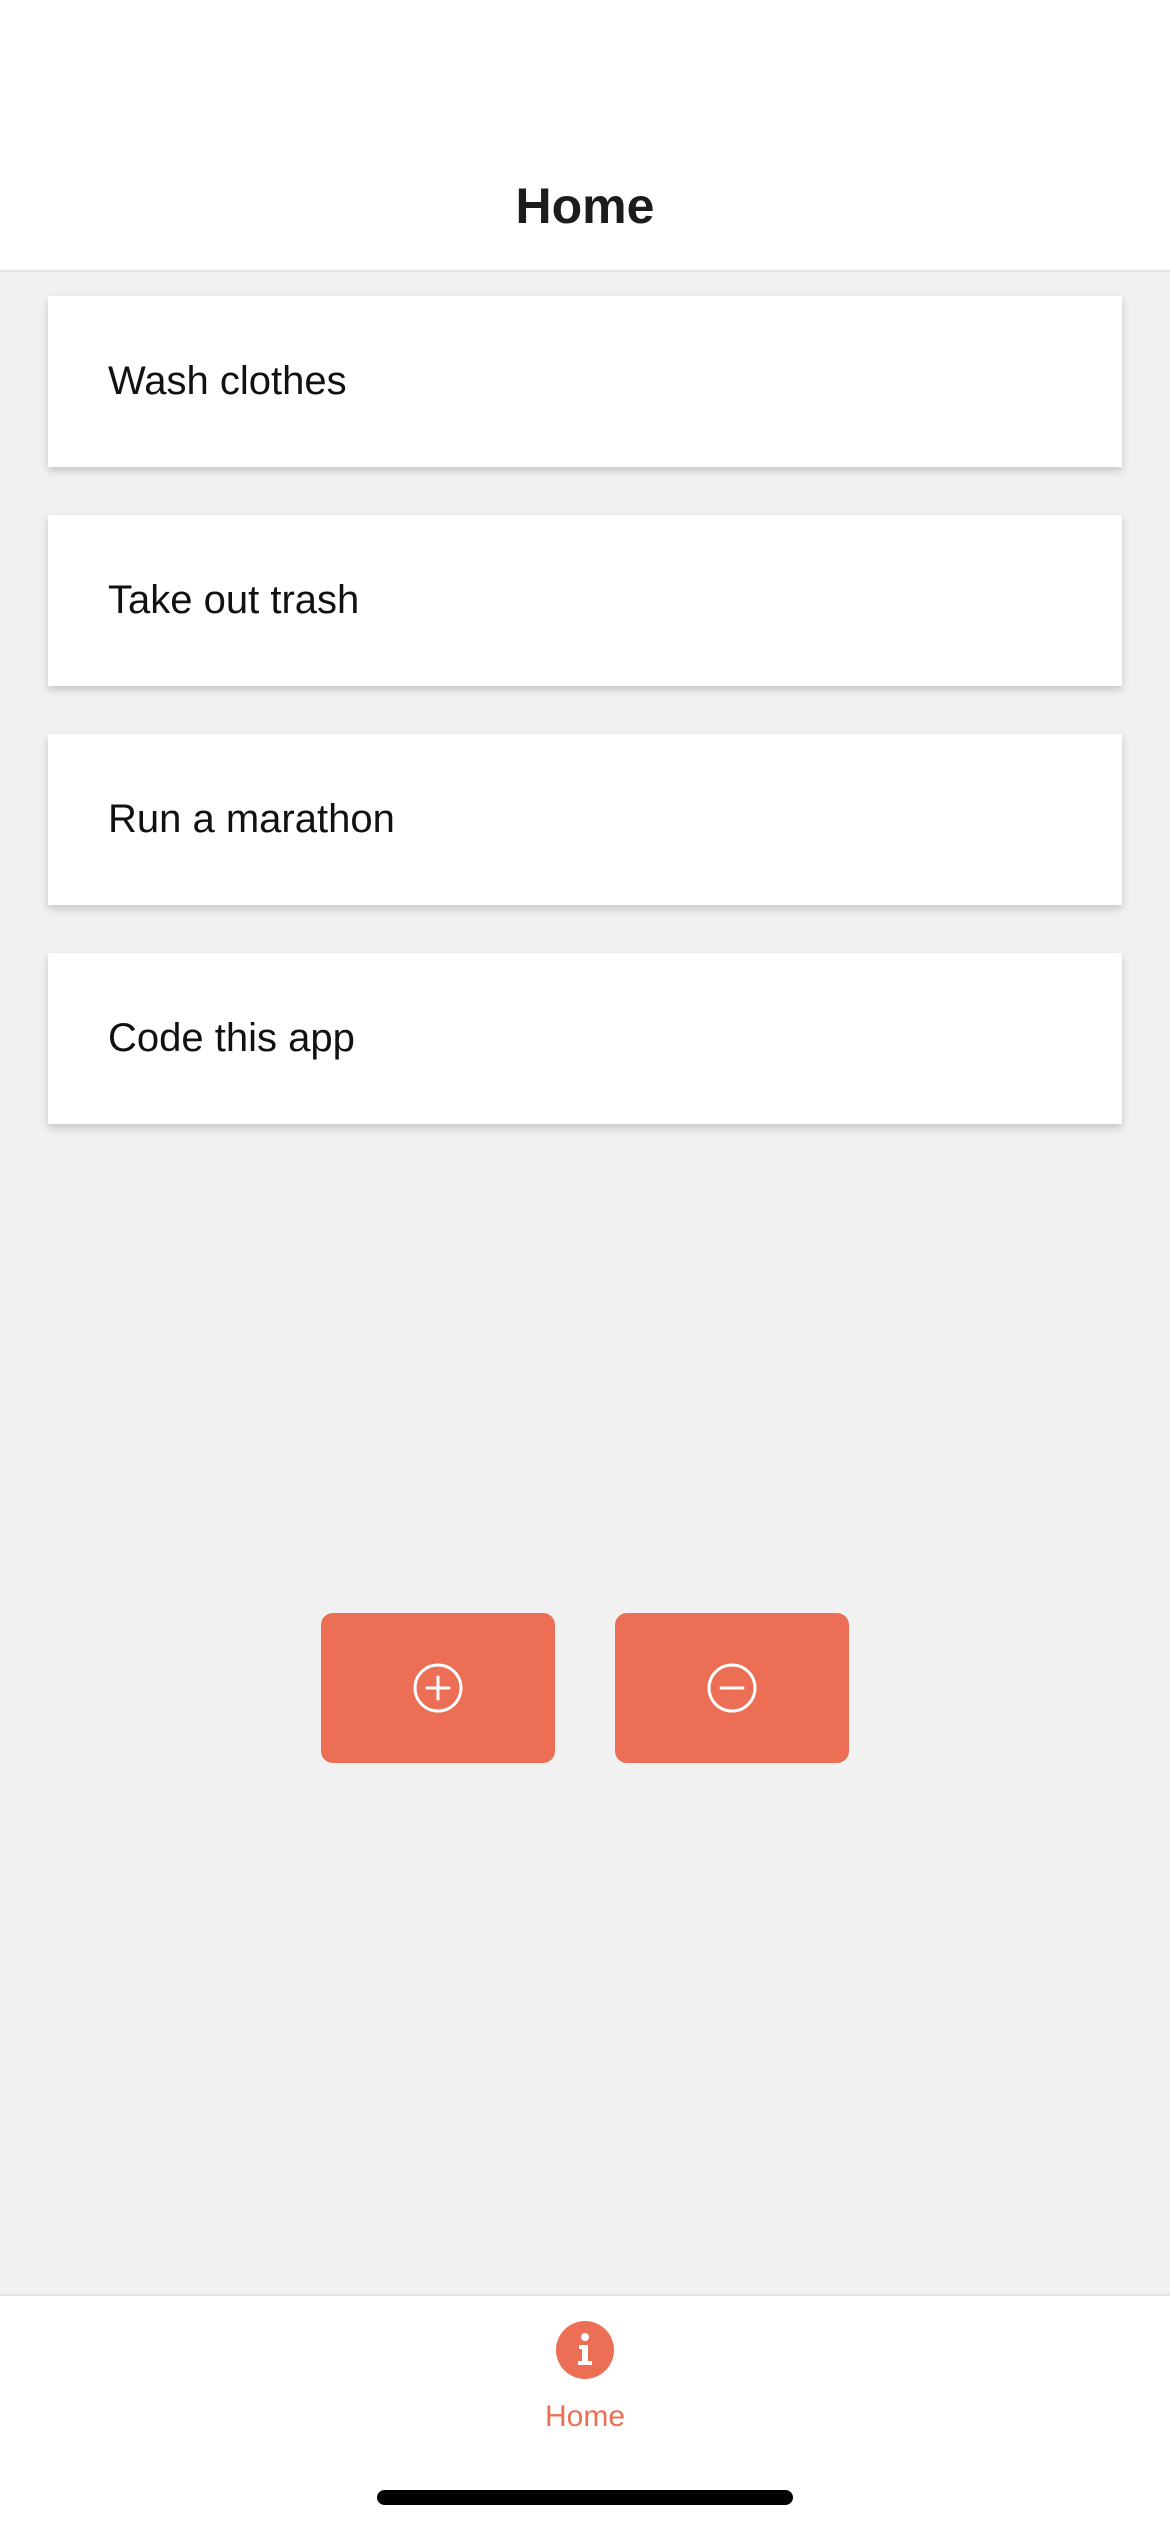 This screenshot has width=1170, height=2532. What do you see at coordinates (585, 2386) in the screenshot?
I see `tab-home: Home` at bounding box center [585, 2386].